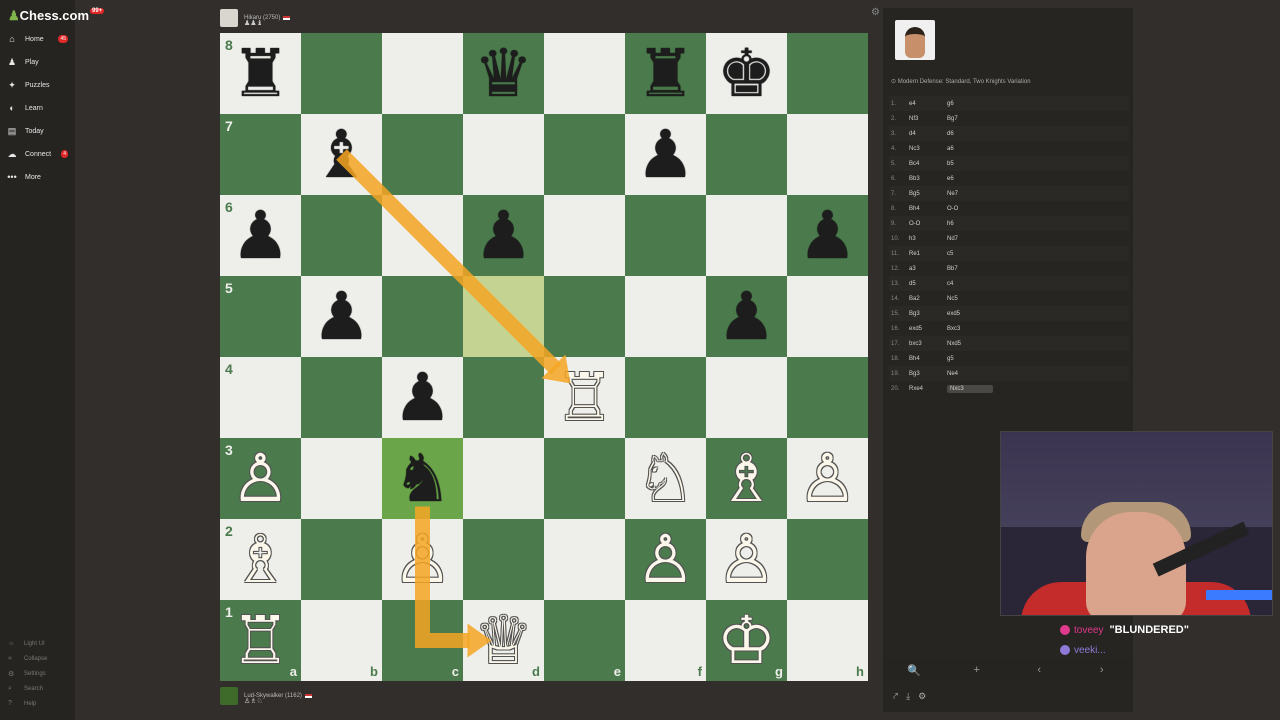 The height and width of the screenshot is (720, 1280). Describe the element at coordinates (39, 108) in the screenshot. I see `nav-item-learn: ◐ Learn` at that location.